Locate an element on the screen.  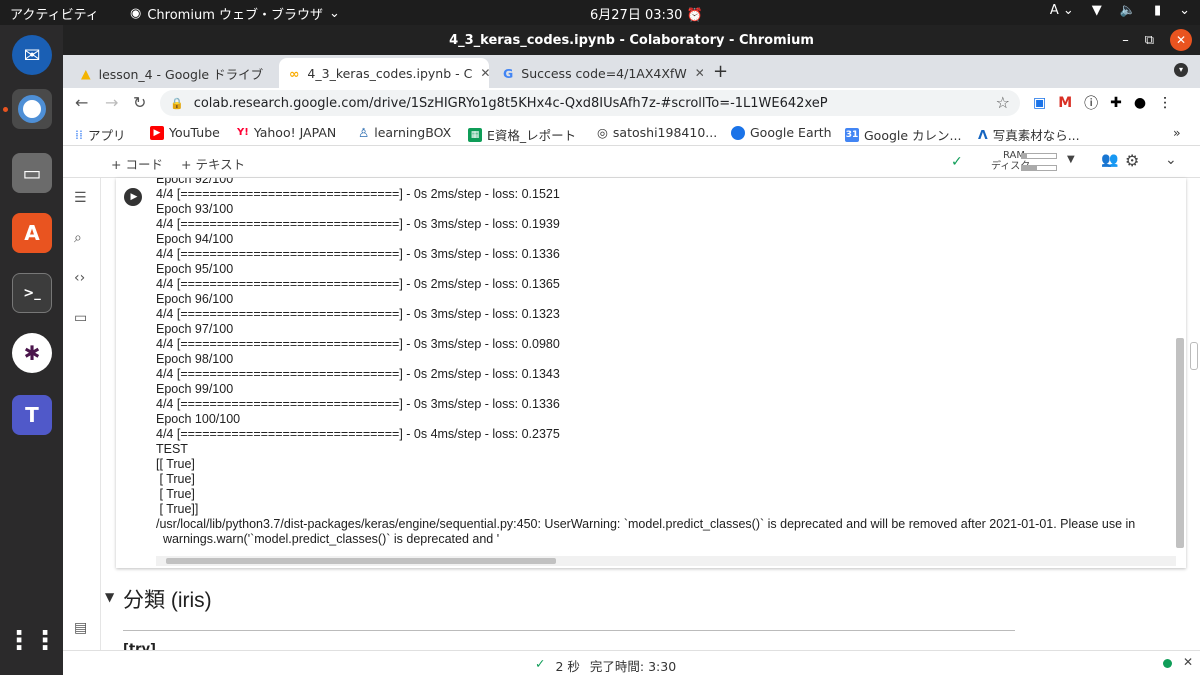
bookmark-star-icon: ☆ is located at coordinates (1003, 102).